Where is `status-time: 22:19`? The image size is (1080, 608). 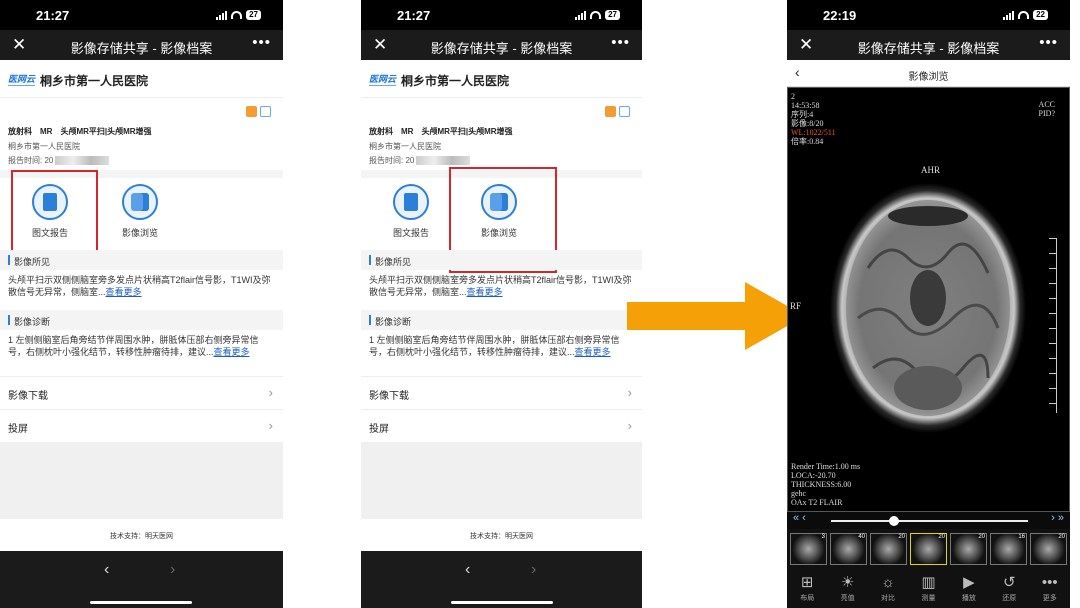 status-time: 22:19 is located at coordinates (840, 15).